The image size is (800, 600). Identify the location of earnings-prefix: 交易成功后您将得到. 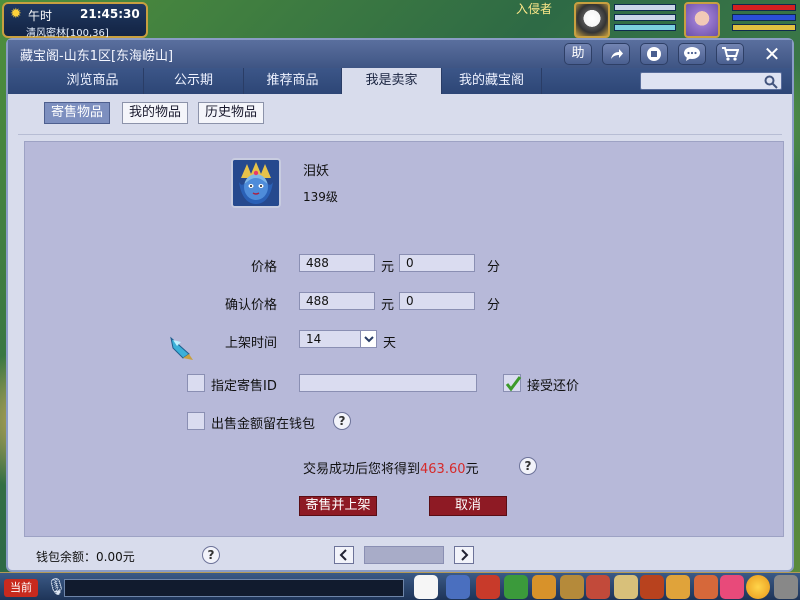
(362, 469).